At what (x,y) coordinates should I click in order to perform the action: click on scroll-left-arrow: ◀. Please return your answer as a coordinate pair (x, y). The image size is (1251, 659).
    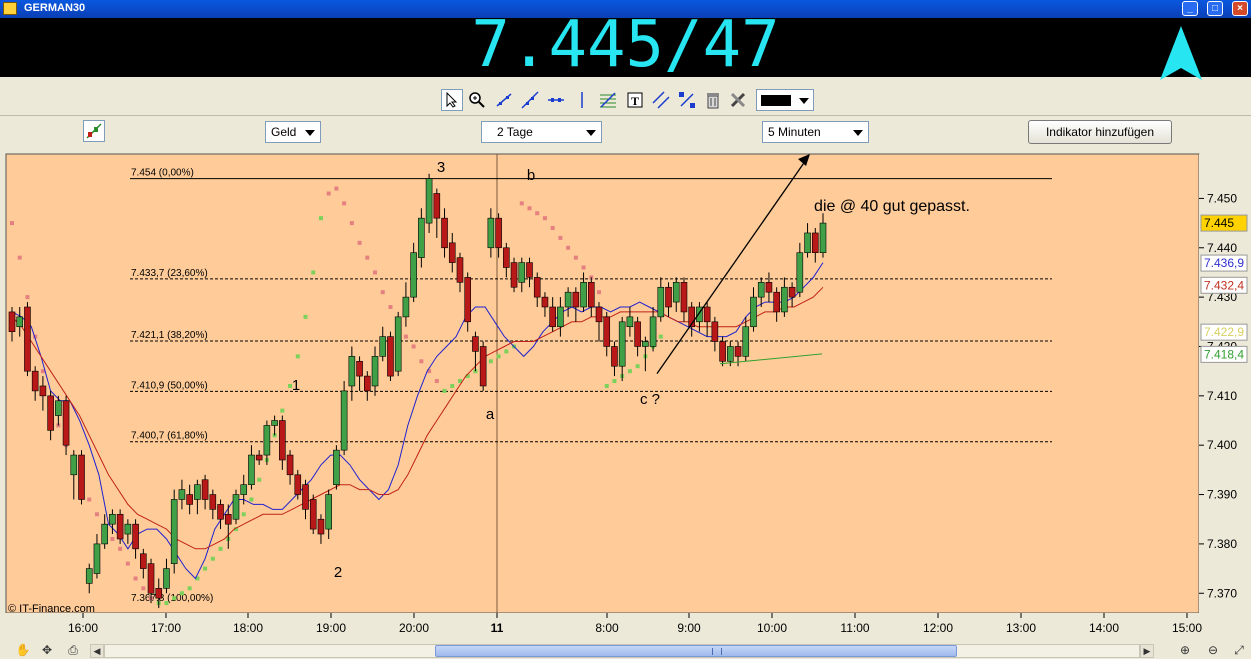
    Looking at the image, I should click on (97, 651).